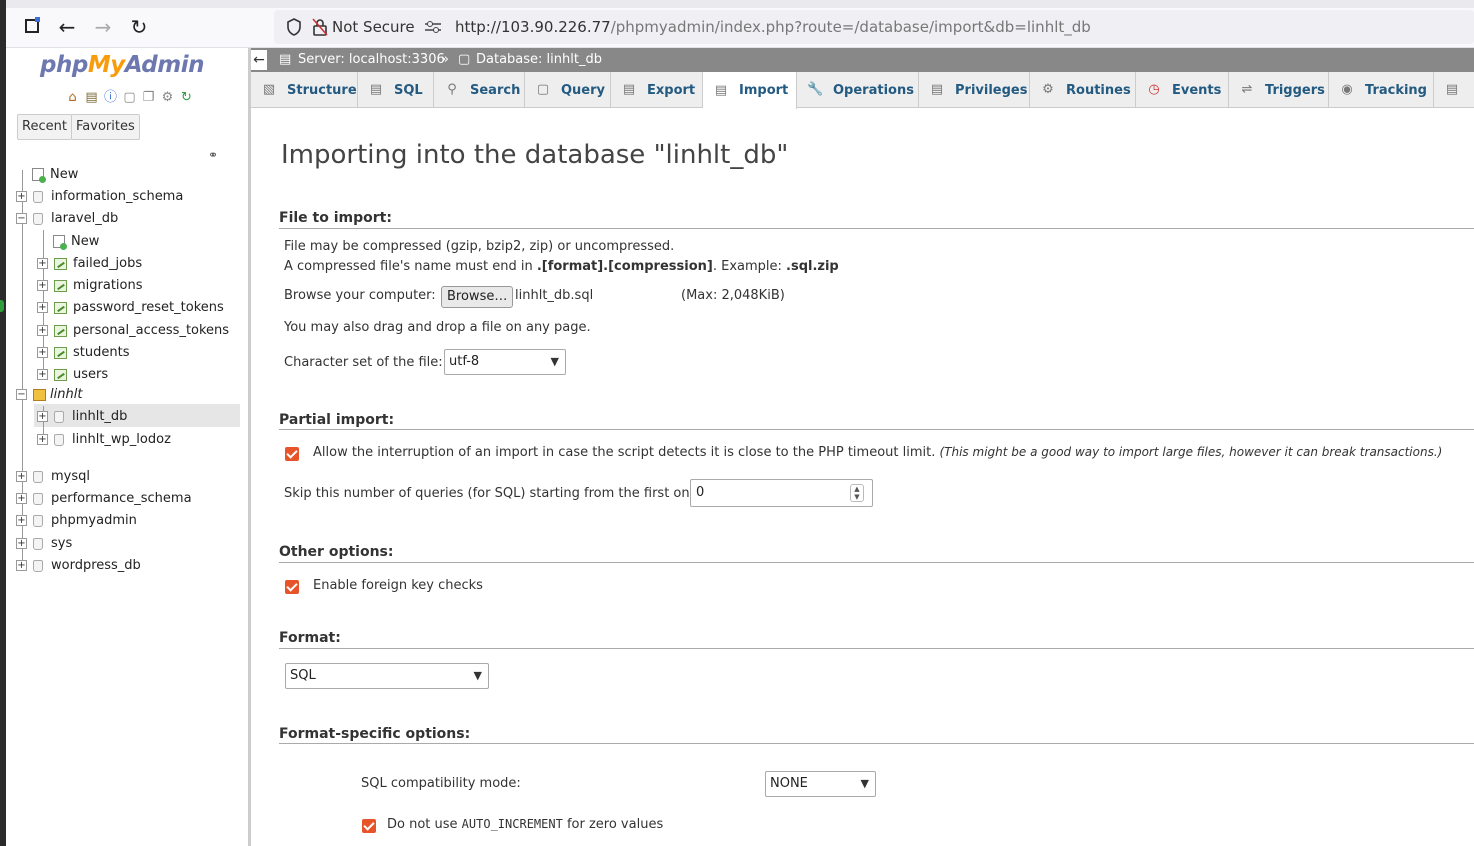 The height and width of the screenshot is (846, 1474). What do you see at coordinates (335, 218) in the screenshot?
I see `file-to-import-heading: File to import:` at bounding box center [335, 218].